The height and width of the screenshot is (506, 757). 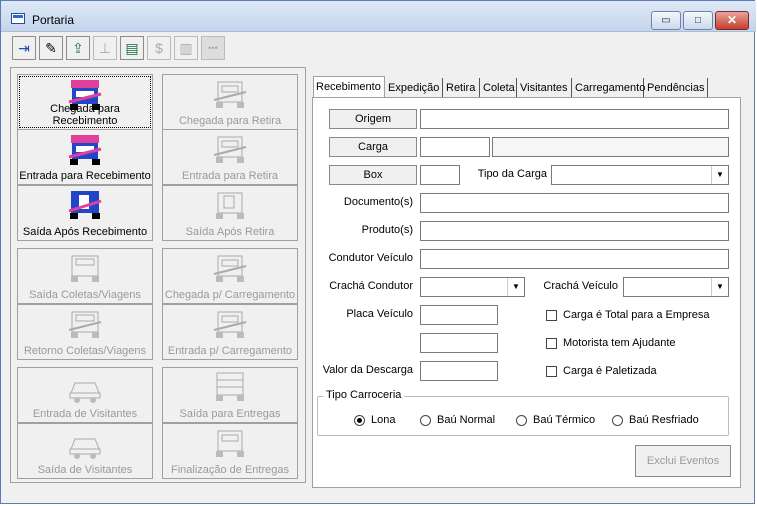 What do you see at coordinates (455, 147) in the screenshot?
I see `carga-field` at bounding box center [455, 147].